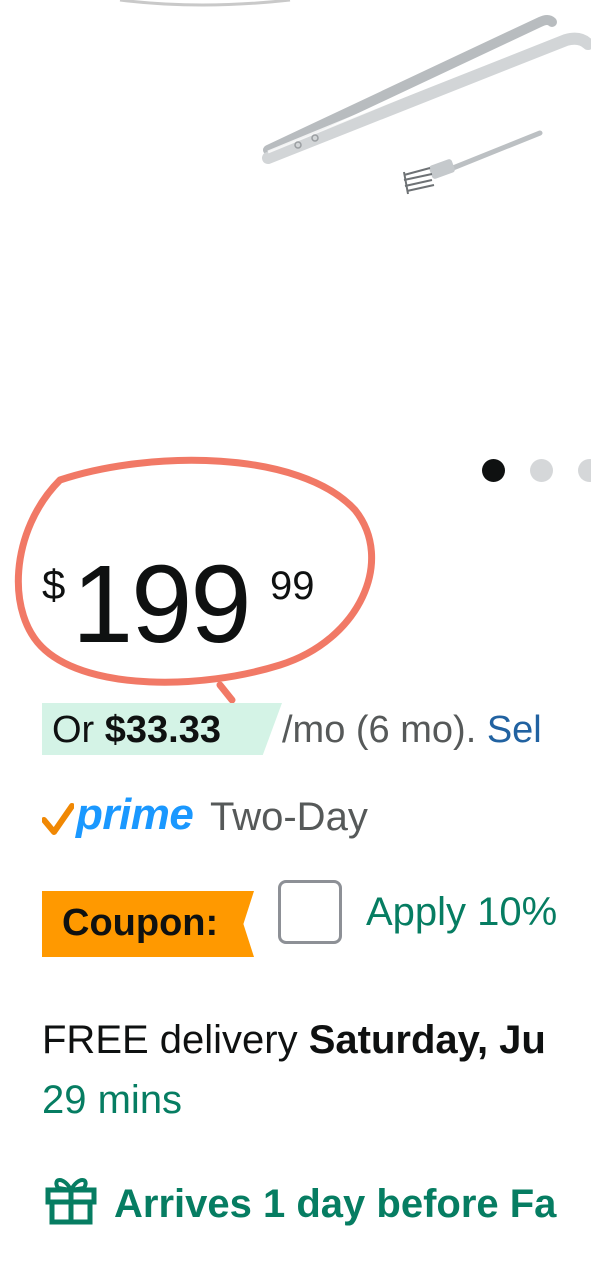 The image size is (591, 1281). What do you see at coordinates (289, 817) in the screenshot?
I see `prime-shipping-speed: Two-Day` at bounding box center [289, 817].